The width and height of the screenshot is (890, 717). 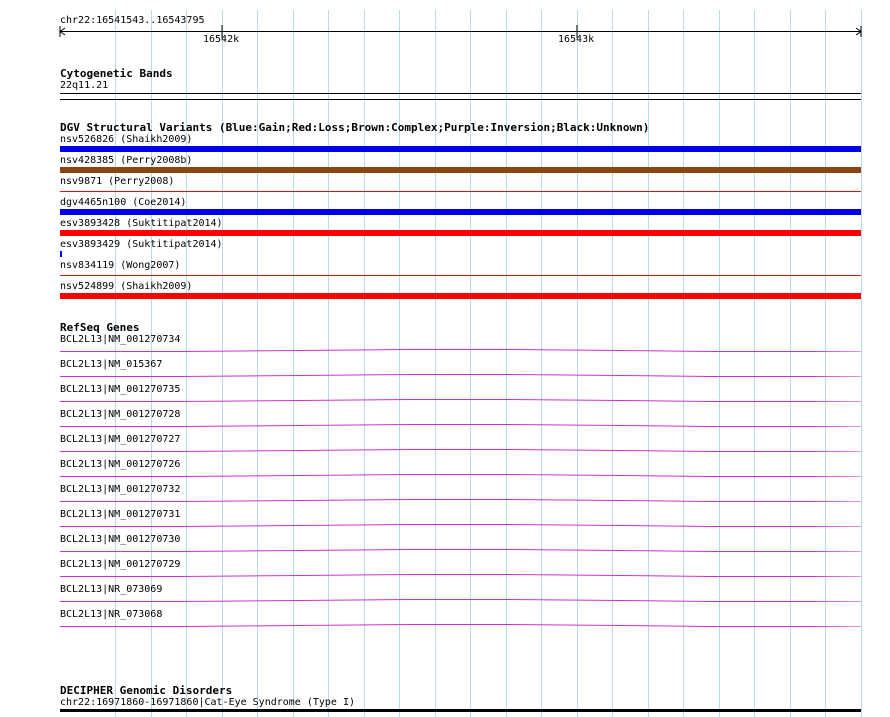 I want to click on coordinates-label: chr22:16541543..16543795, so click(x=132, y=20).